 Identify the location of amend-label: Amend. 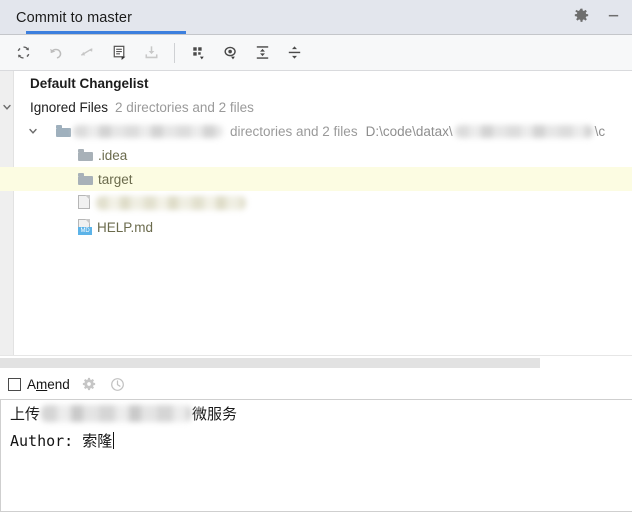
(48, 384).